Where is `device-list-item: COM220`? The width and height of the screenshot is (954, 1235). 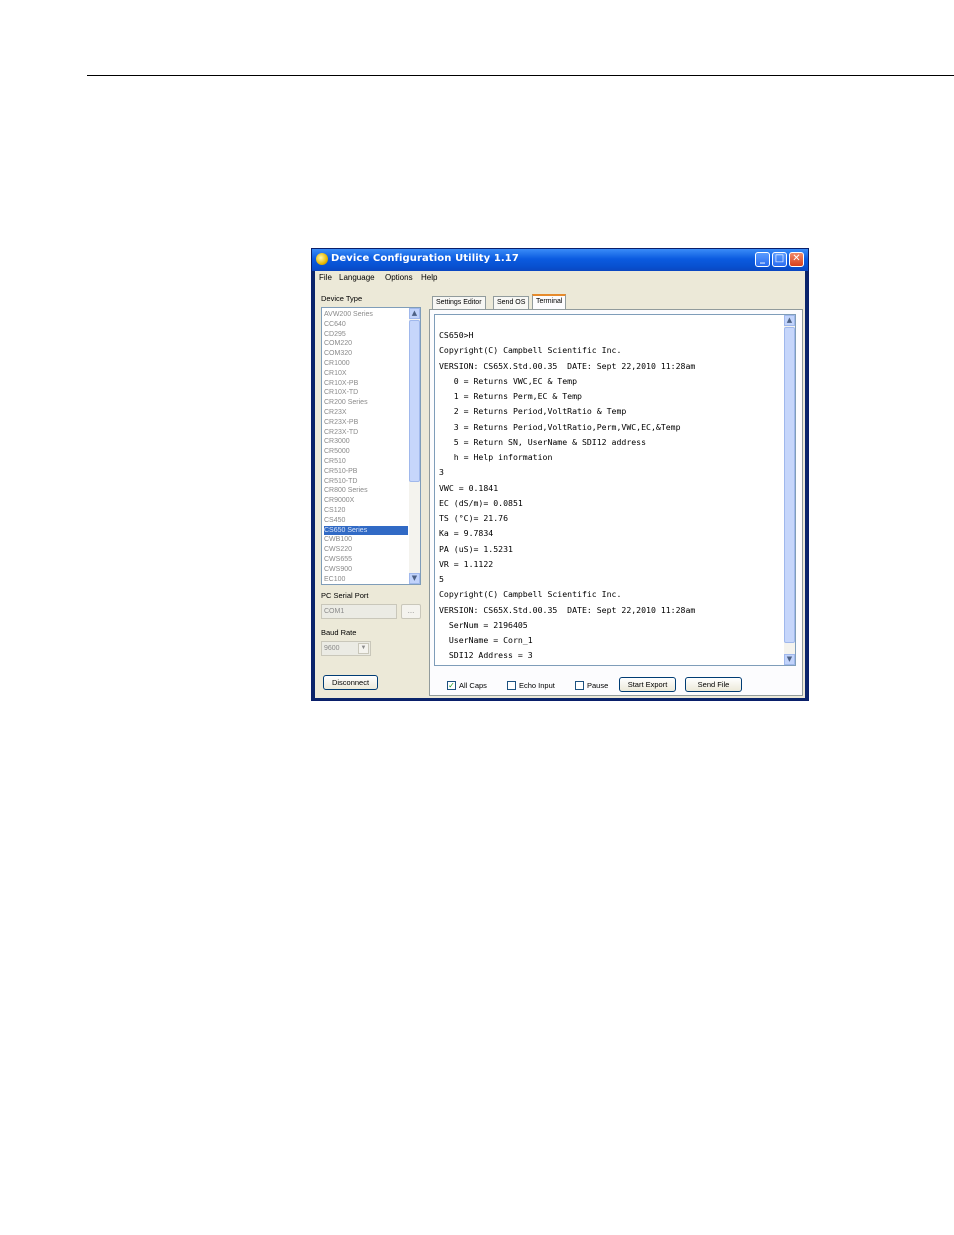 device-list-item: COM220 is located at coordinates (366, 344).